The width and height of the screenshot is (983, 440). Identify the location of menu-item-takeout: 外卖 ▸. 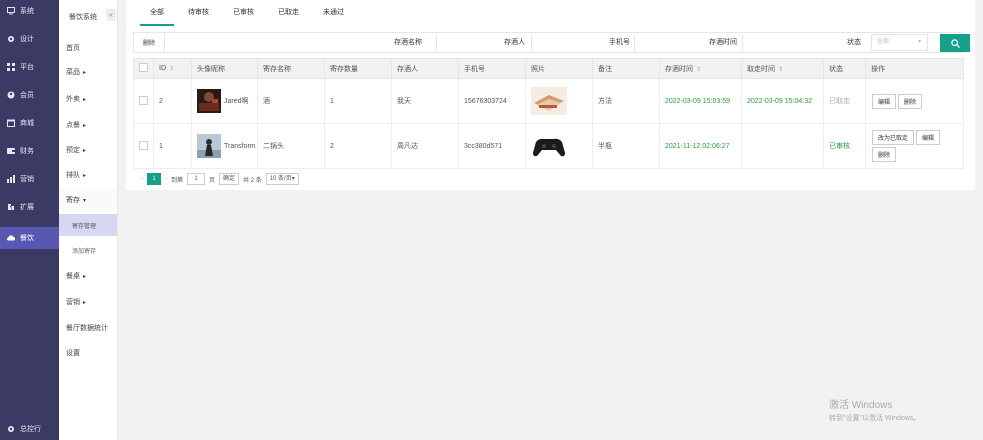
(88, 99).